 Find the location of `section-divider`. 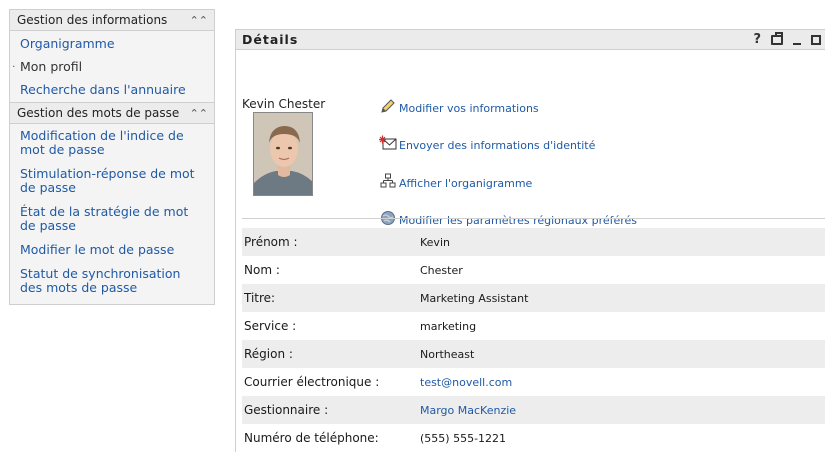

section-divider is located at coordinates (533, 218).